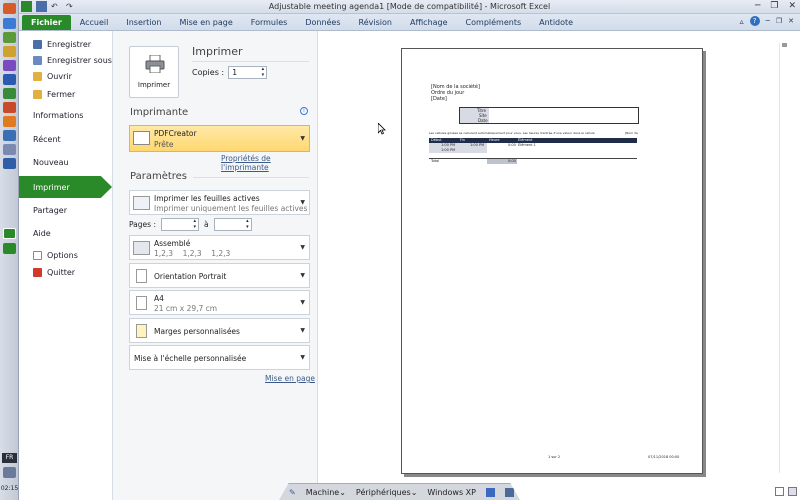  I want to click on margins-select: Marges personnalisées ▼, so click(219, 330).